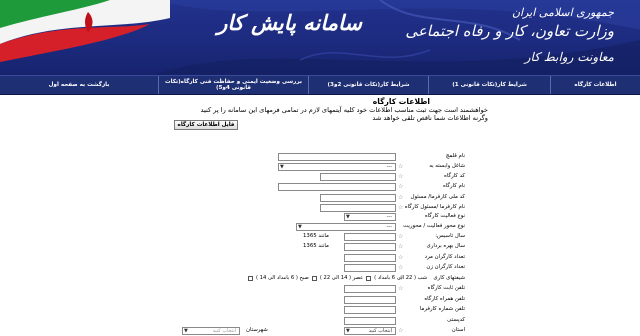 The height and width of the screenshot is (336, 640). Describe the element at coordinates (368, 85) in the screenshot. I see `nav-item-work-conditions-2-3: شرایط کار(تکات قانونی 2و3)` at that location.